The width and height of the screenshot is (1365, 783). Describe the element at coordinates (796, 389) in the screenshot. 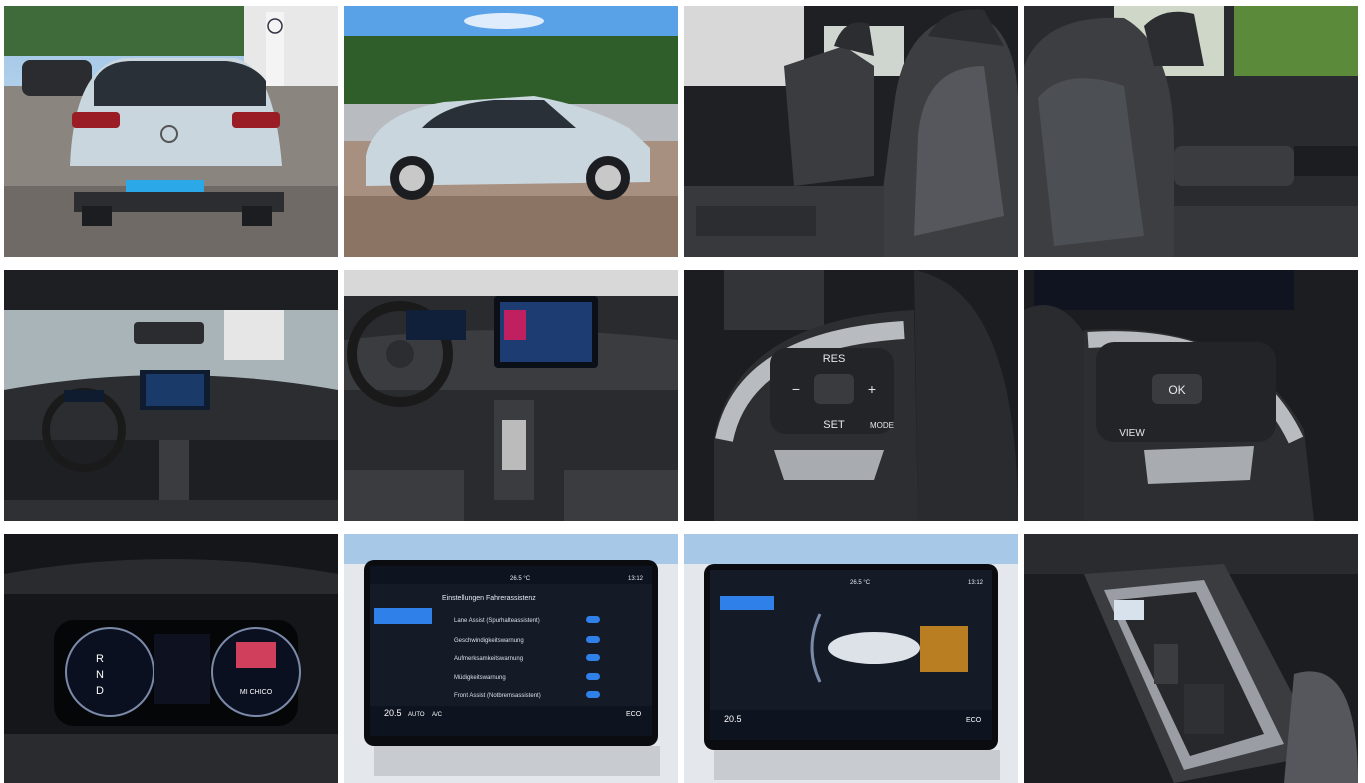

I see `minus-label: −` at that location.